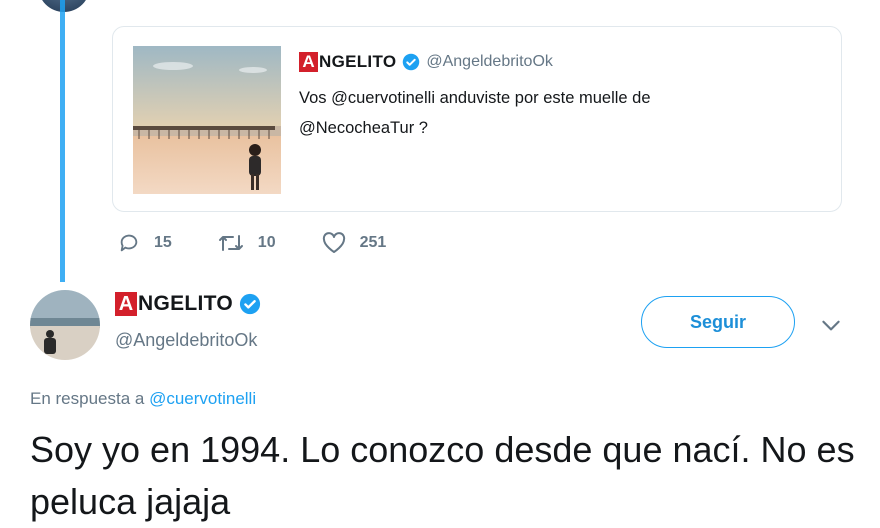 The image size is (880, 528). I want to click on reply-icon, so click(129, 243).